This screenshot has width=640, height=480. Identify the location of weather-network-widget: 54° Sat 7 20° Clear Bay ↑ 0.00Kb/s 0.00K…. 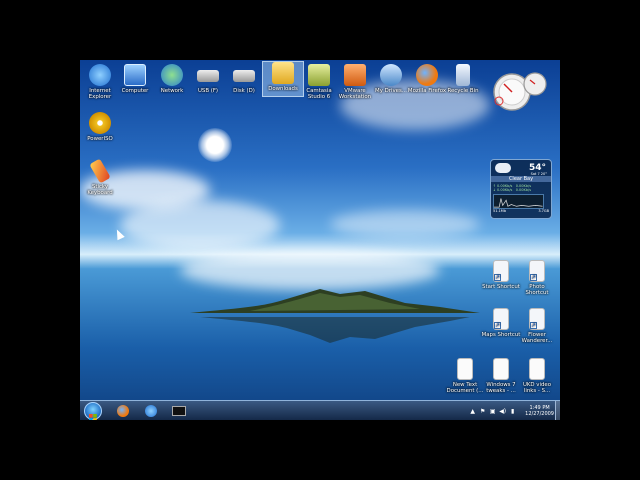
(521, 189).